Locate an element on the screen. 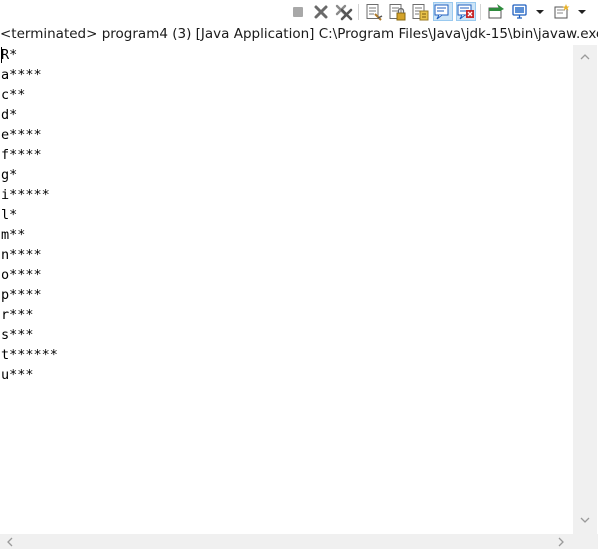 This screenshot has height=549, width=598. chevron-right-icon is located at coordinates (561, 542).